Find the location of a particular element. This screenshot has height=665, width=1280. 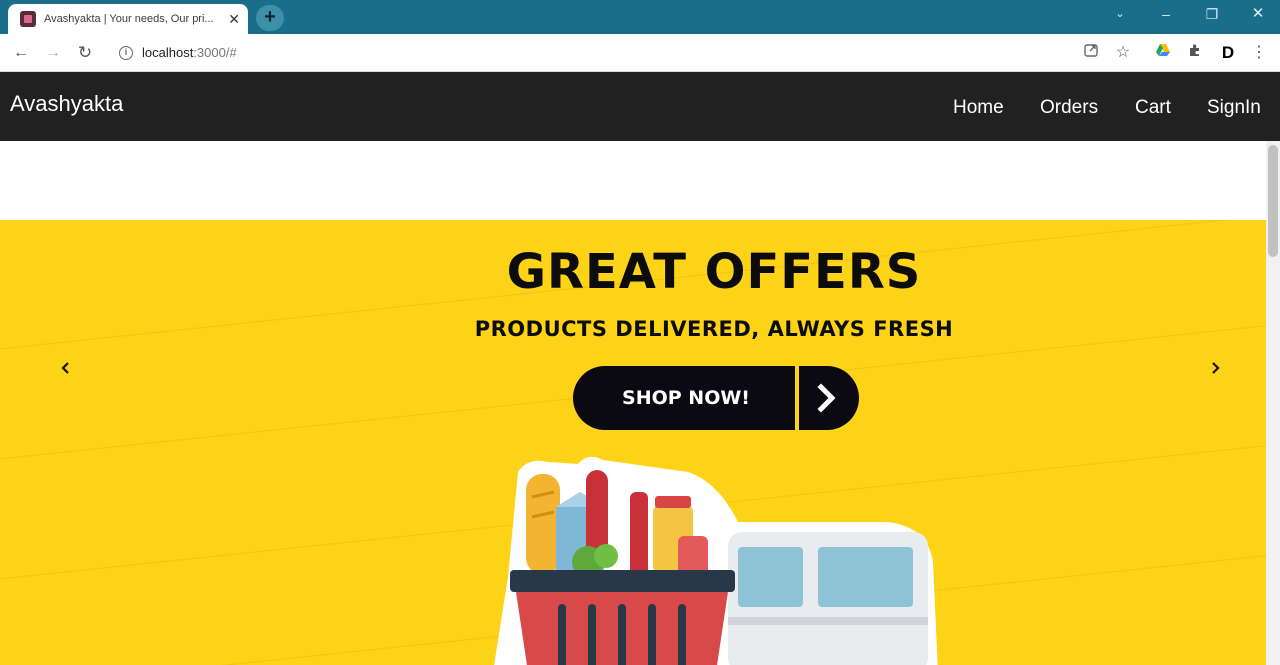

grocery-basket-illustration is located at coordinates (716, 560).